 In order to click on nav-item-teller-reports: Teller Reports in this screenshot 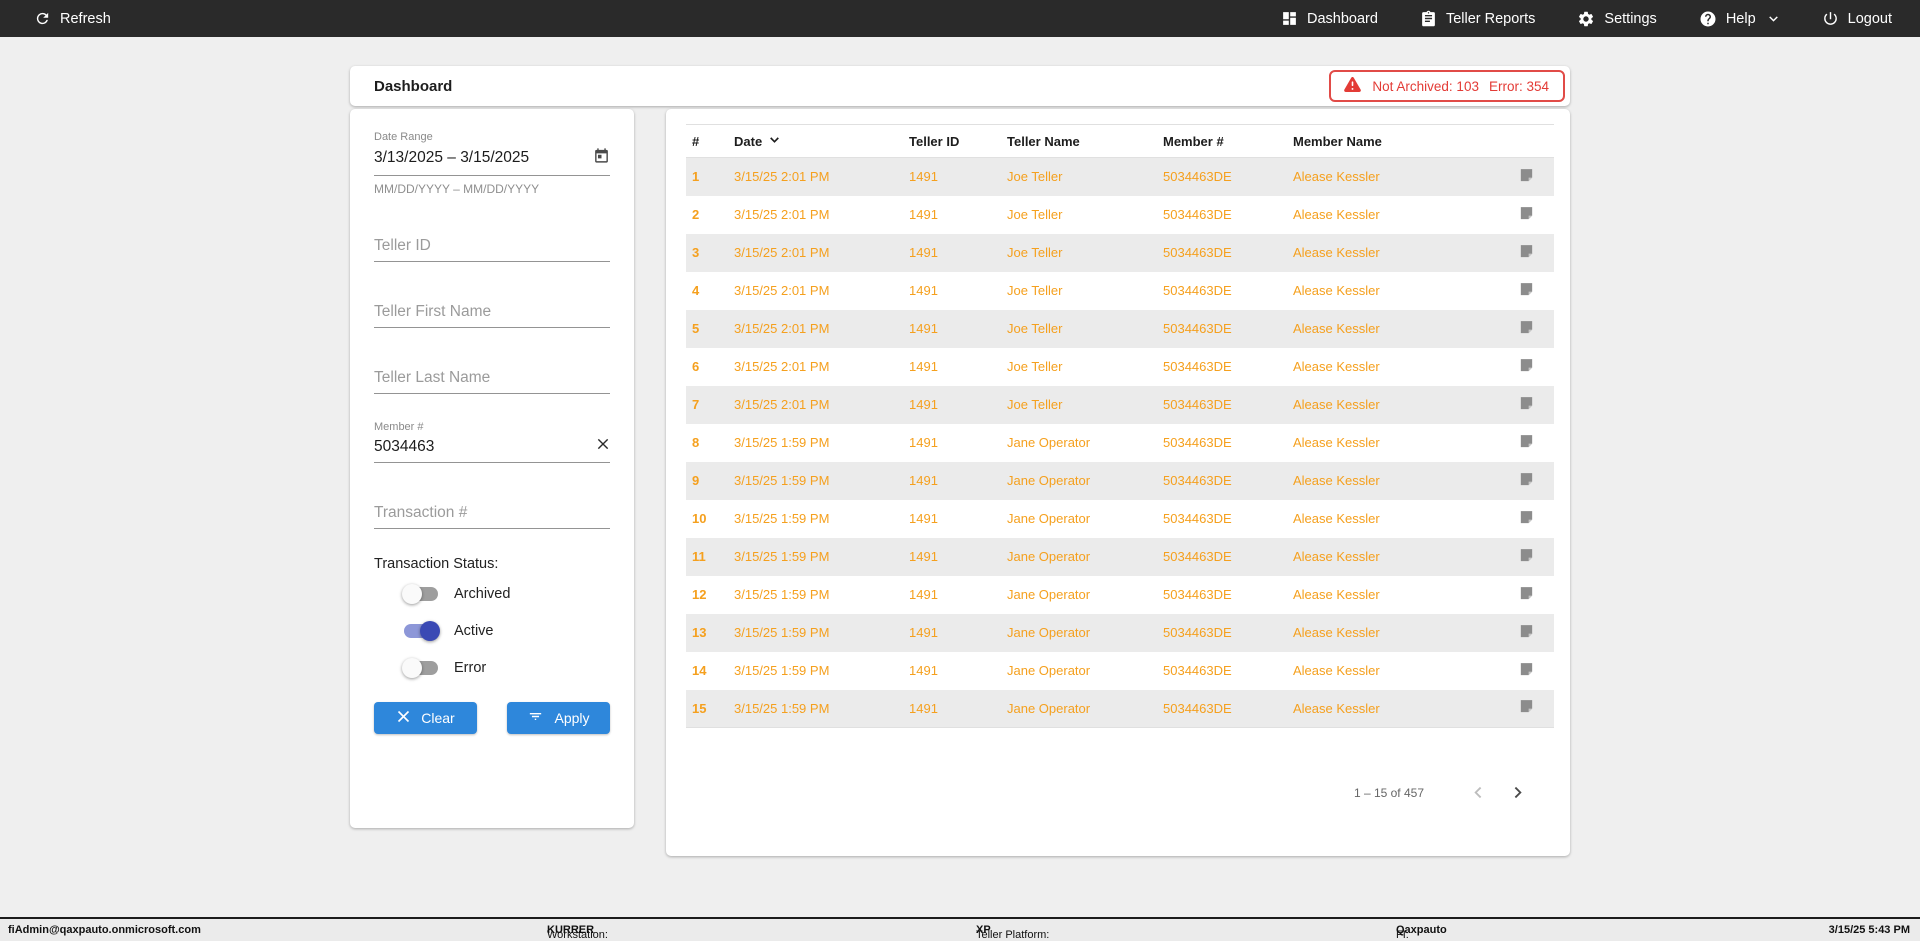, I will do `click(1477, 18)`.